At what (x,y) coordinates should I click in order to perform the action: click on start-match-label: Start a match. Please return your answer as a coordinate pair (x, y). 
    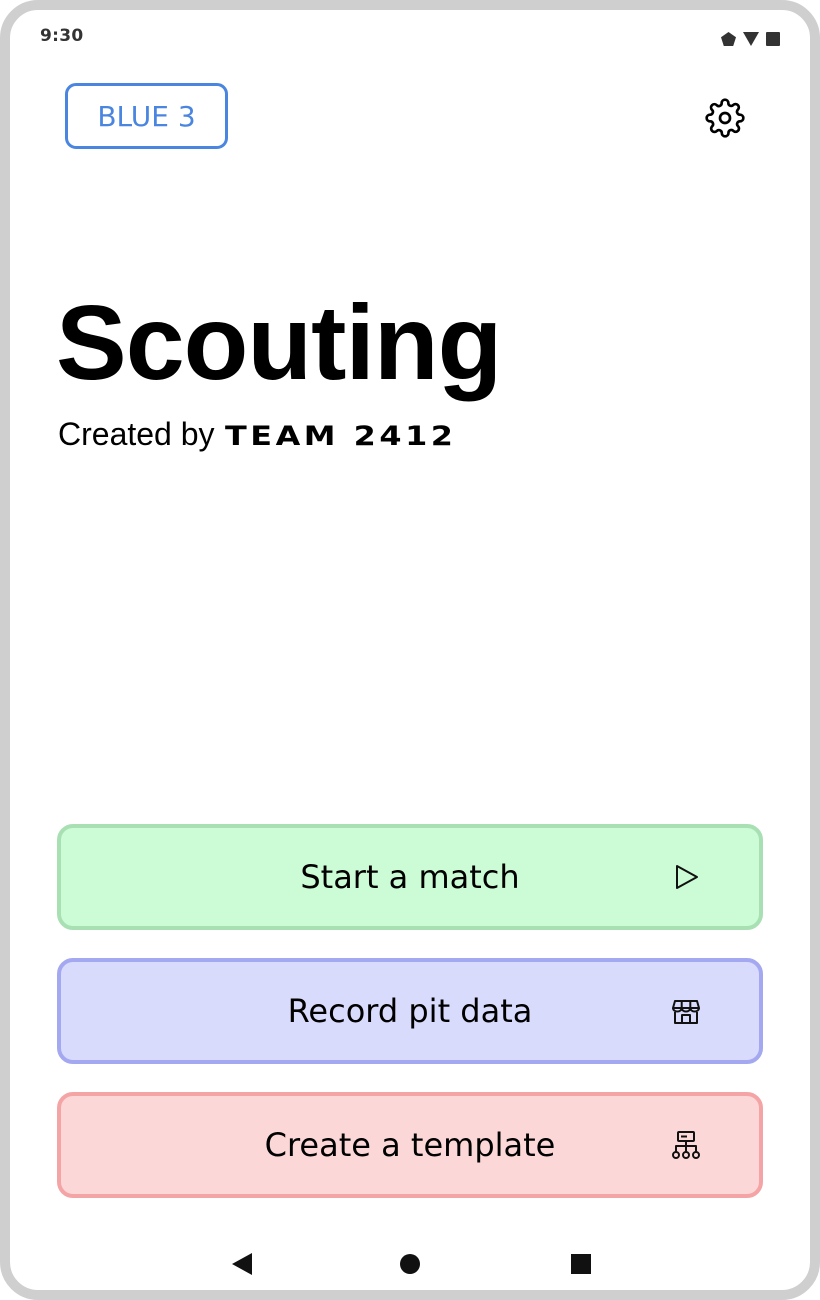
    Looking at the image, I should click on (410, 877).